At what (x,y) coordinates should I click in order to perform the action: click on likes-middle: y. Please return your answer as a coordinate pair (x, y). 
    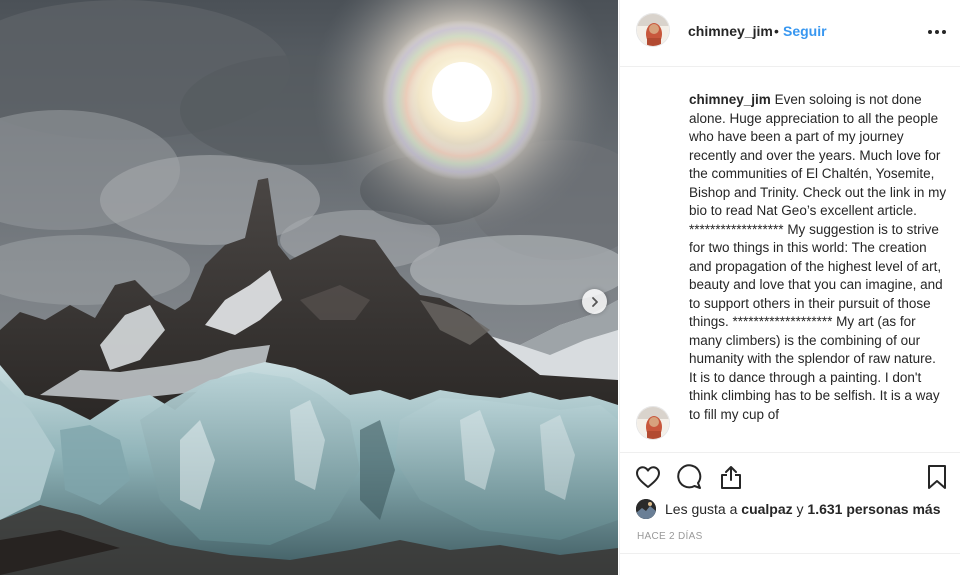
    Looking at the image, I should click on (800, 509).